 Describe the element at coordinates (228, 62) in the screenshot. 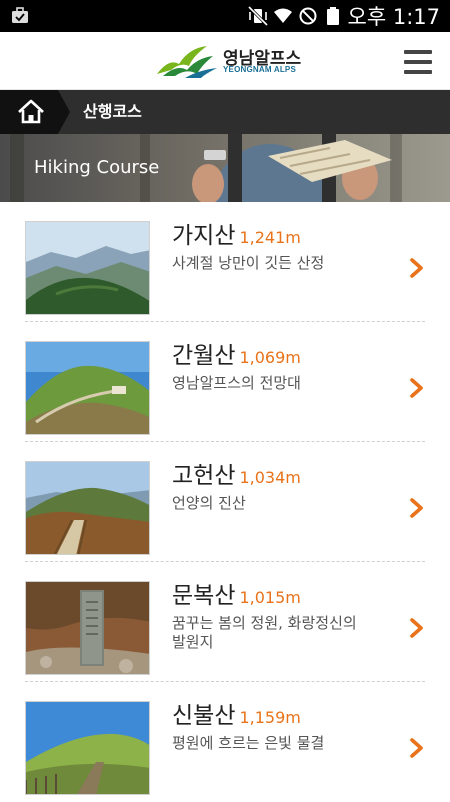

I see `app-logo: 영남알프스 YEONGNAM ALPS` at that location.